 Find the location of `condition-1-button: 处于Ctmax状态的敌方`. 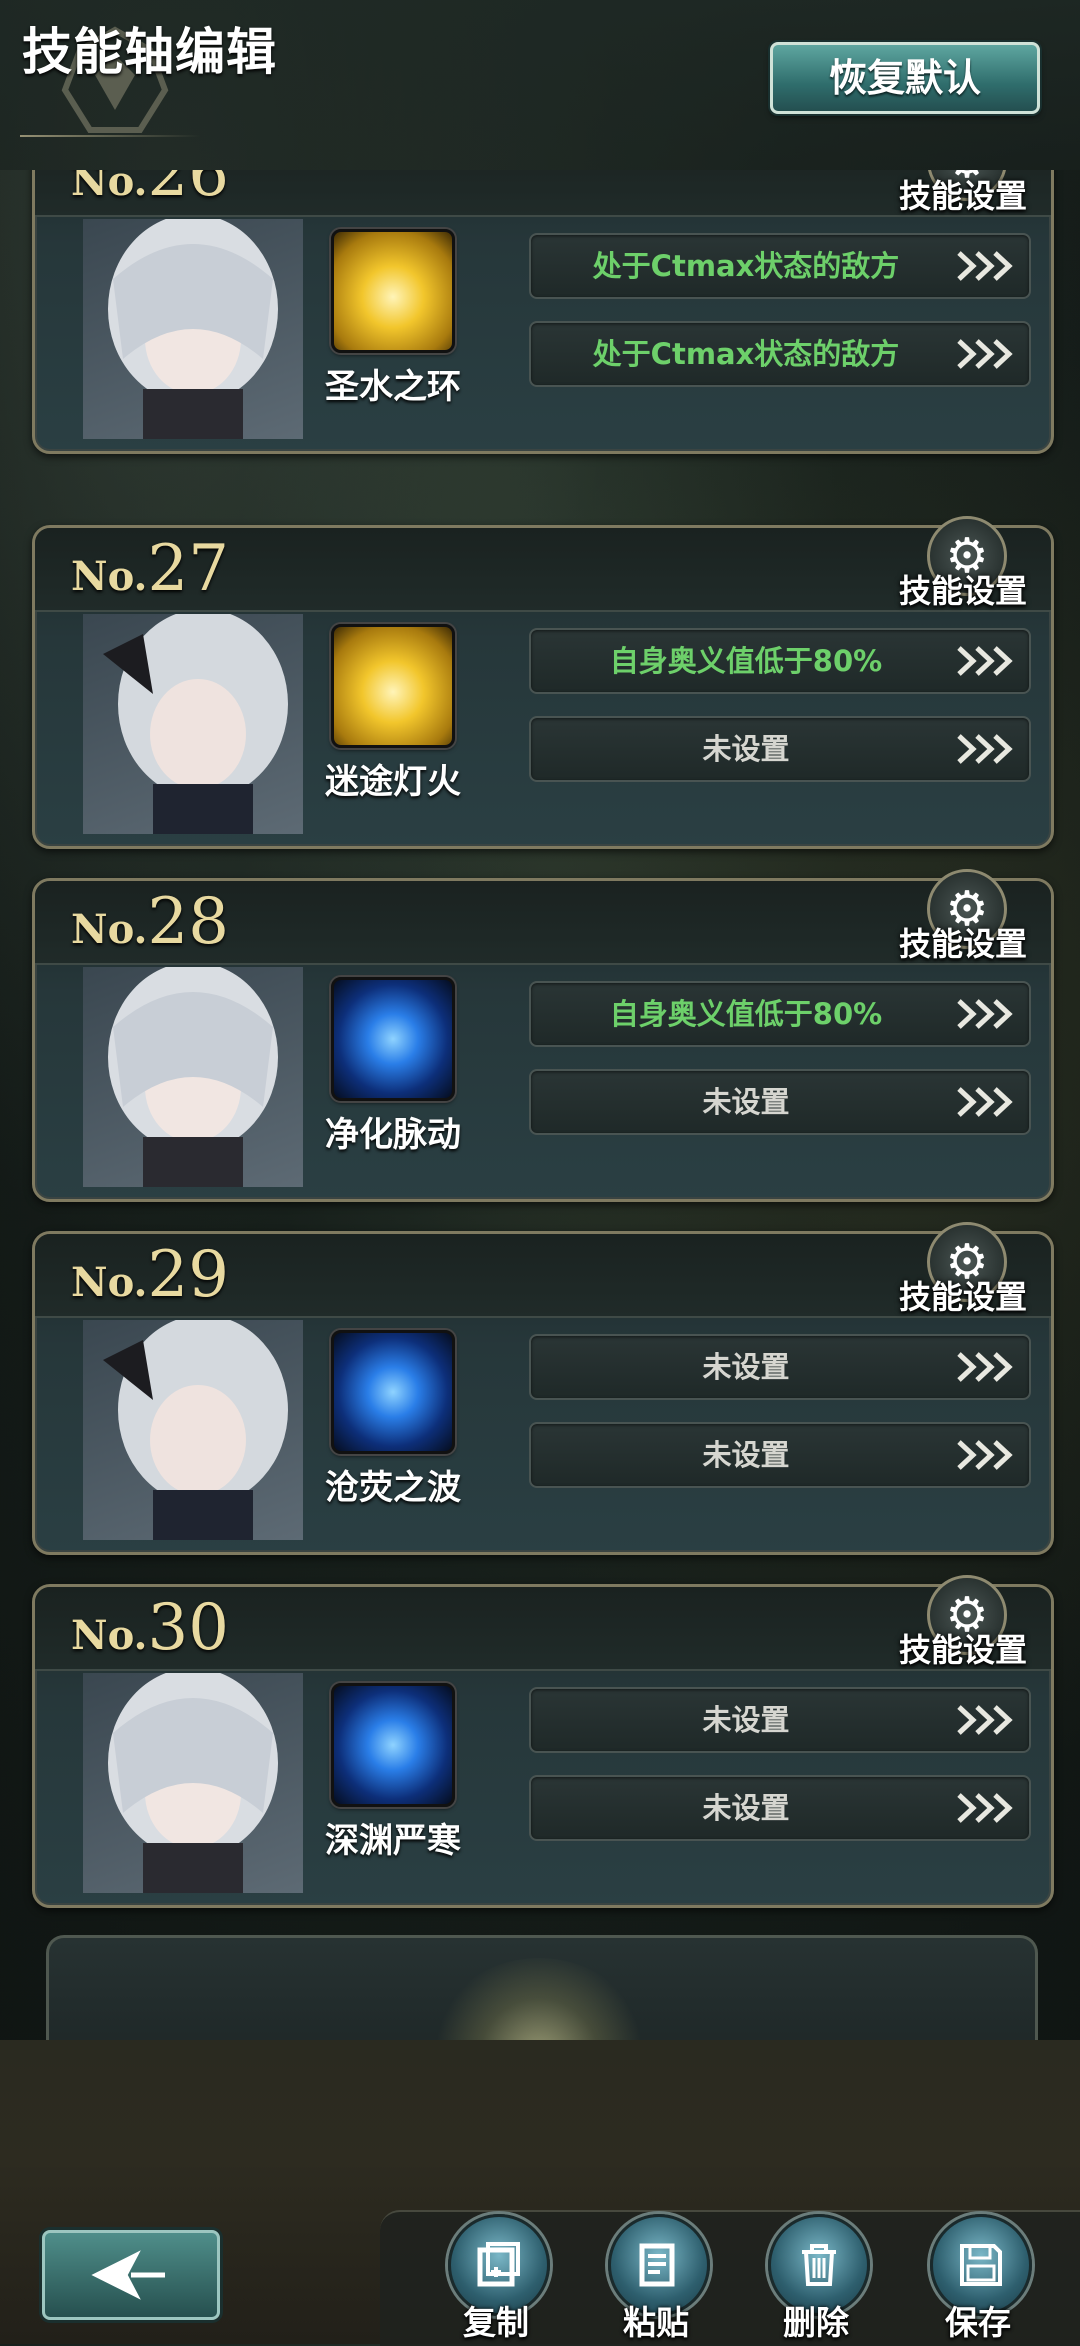

condition-1-button: 处于Ctmax状态的敌方 is located at coordinates (780, 266).